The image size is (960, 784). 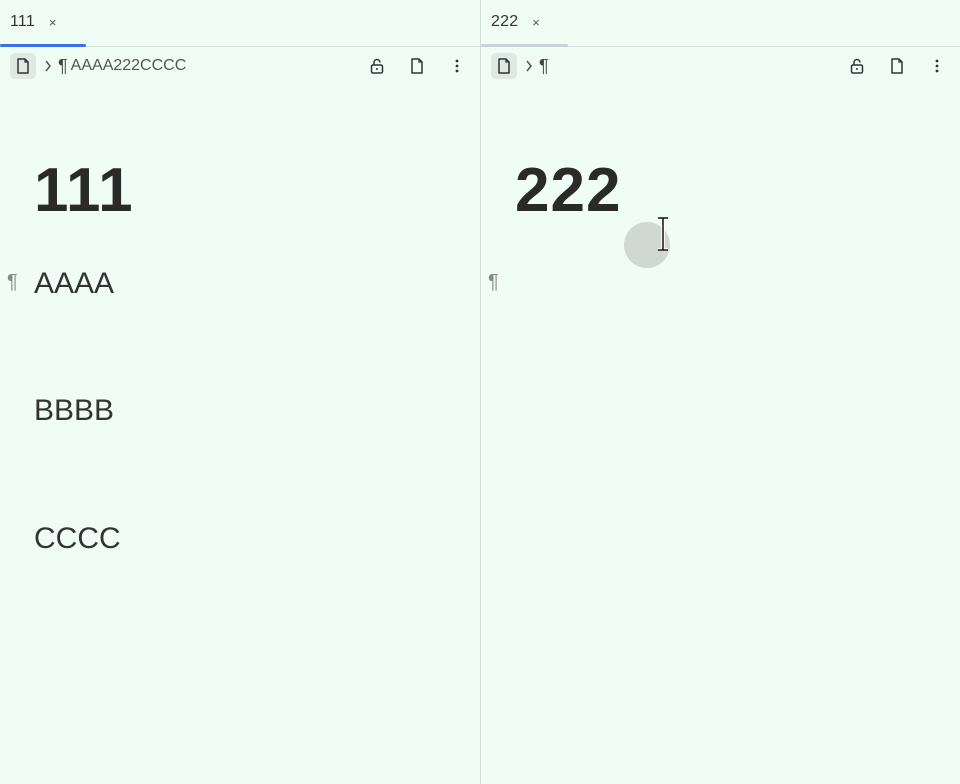 I want to click on paragraph-block: AAAA, so click(x=74, y=284).